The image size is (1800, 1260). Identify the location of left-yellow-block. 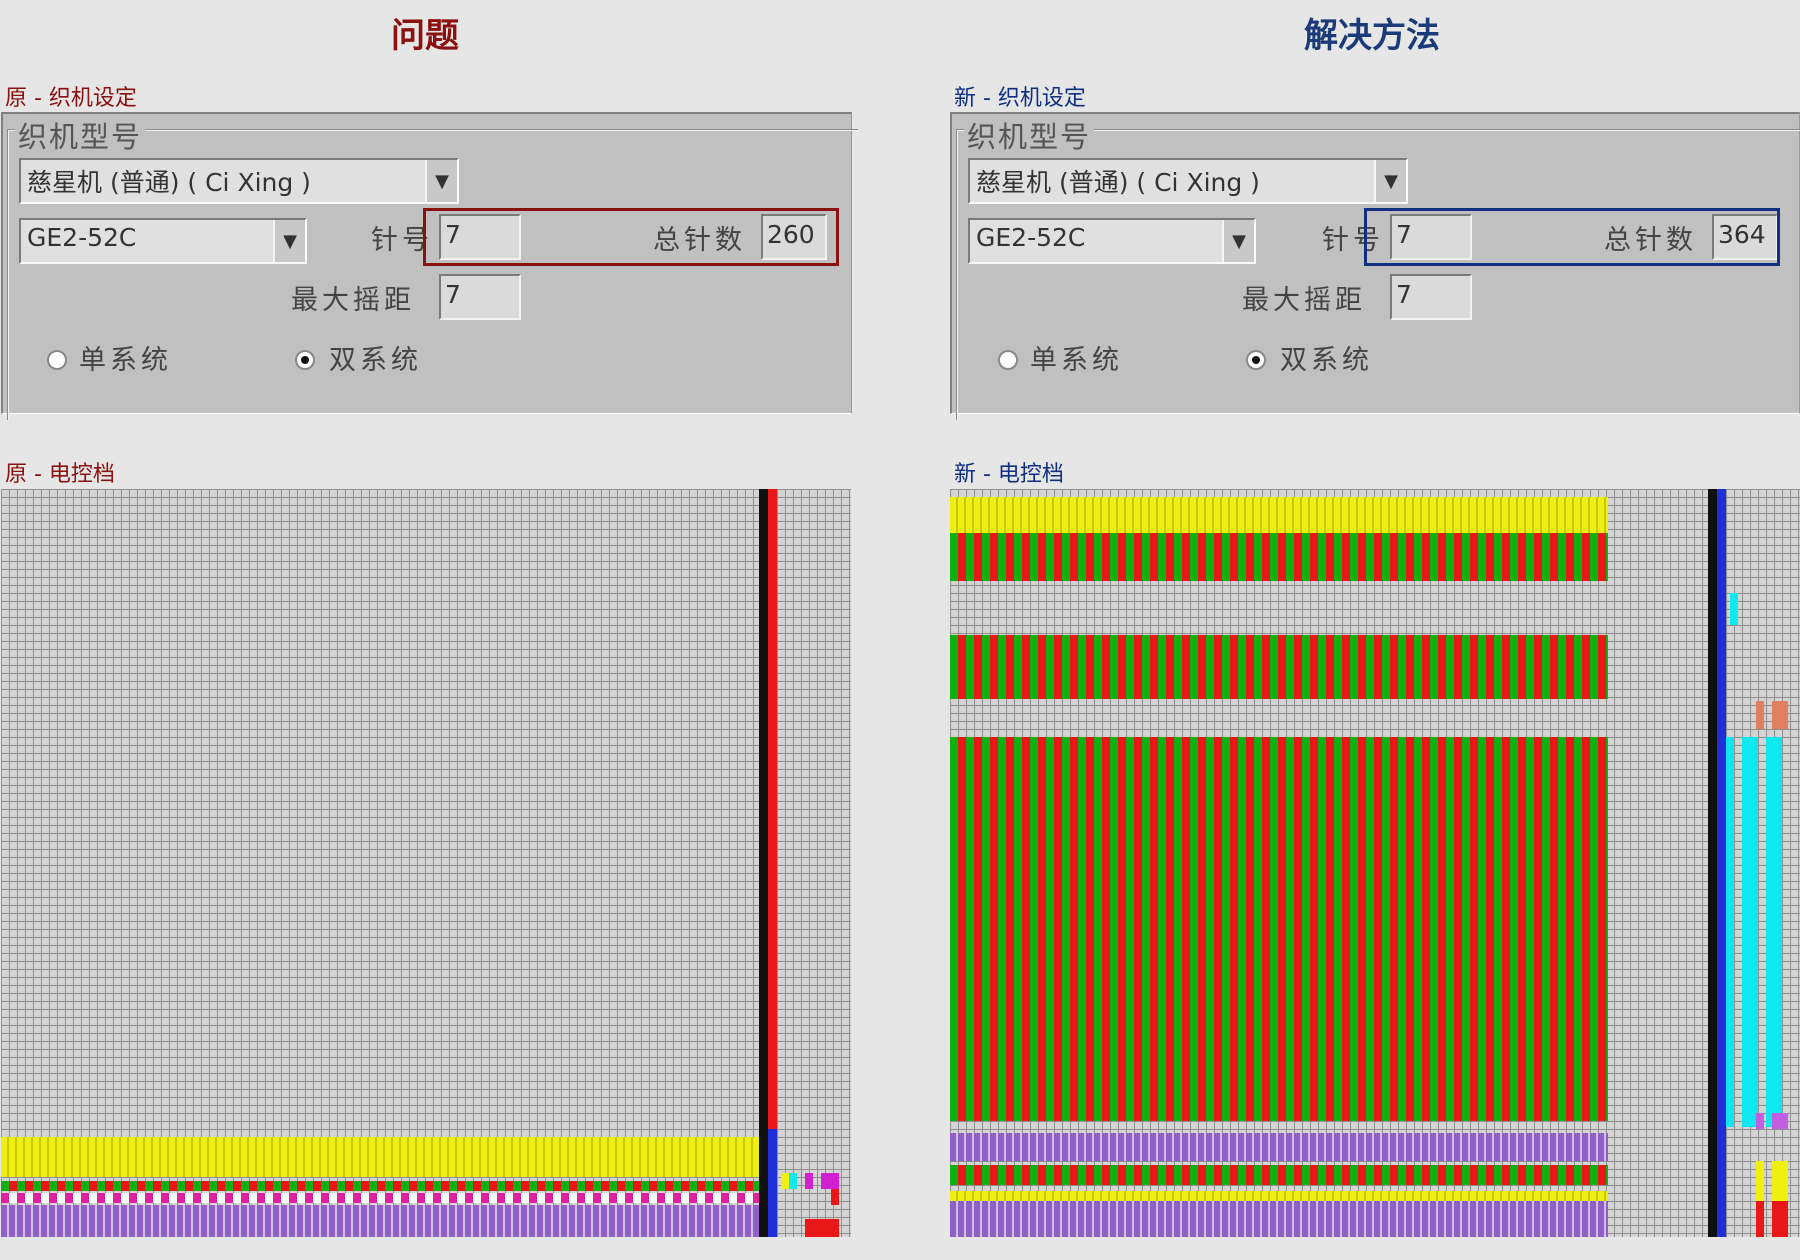
(785, 1181).